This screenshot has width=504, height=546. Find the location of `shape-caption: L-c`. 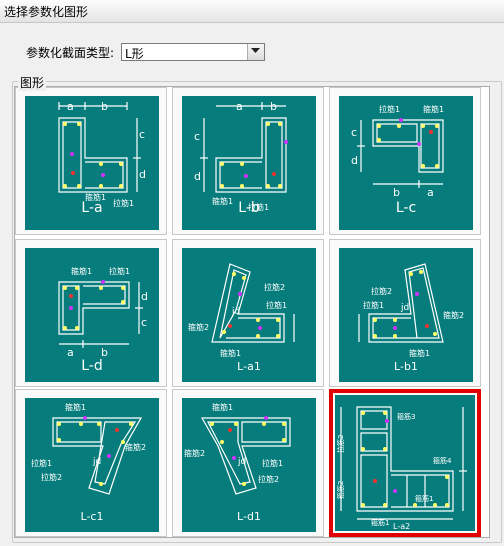

shape-caption: L-c is located at coordinates (406, 208).